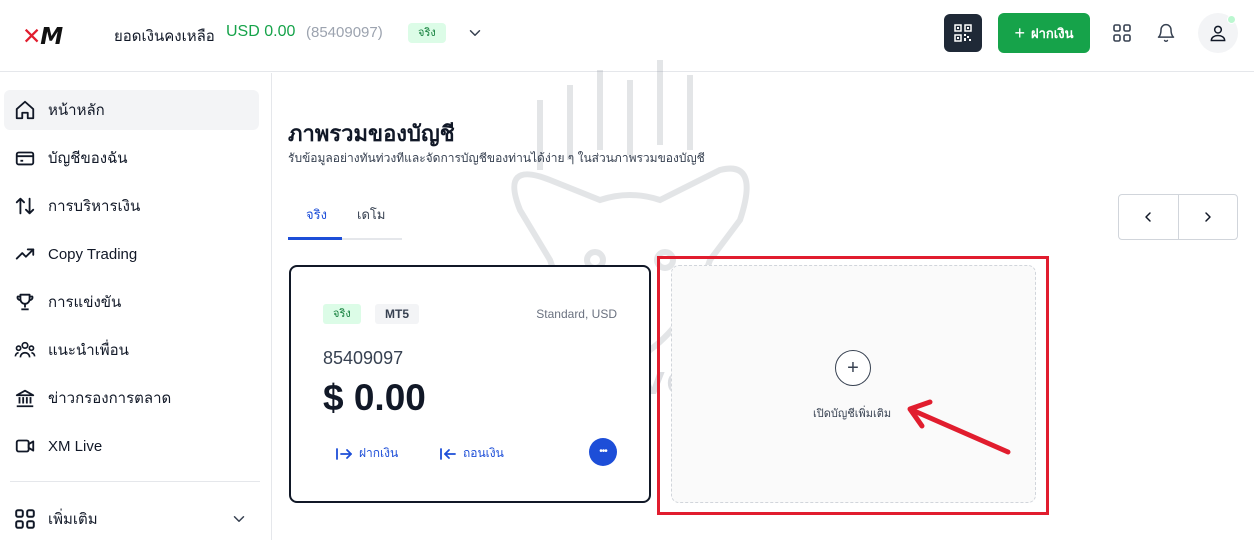 The width and height of the screenshot is (1254, 540). What do you see at coordinates (25, 254) in the screenshot?
I see `trend-icon` at bounding box center [25, 254].